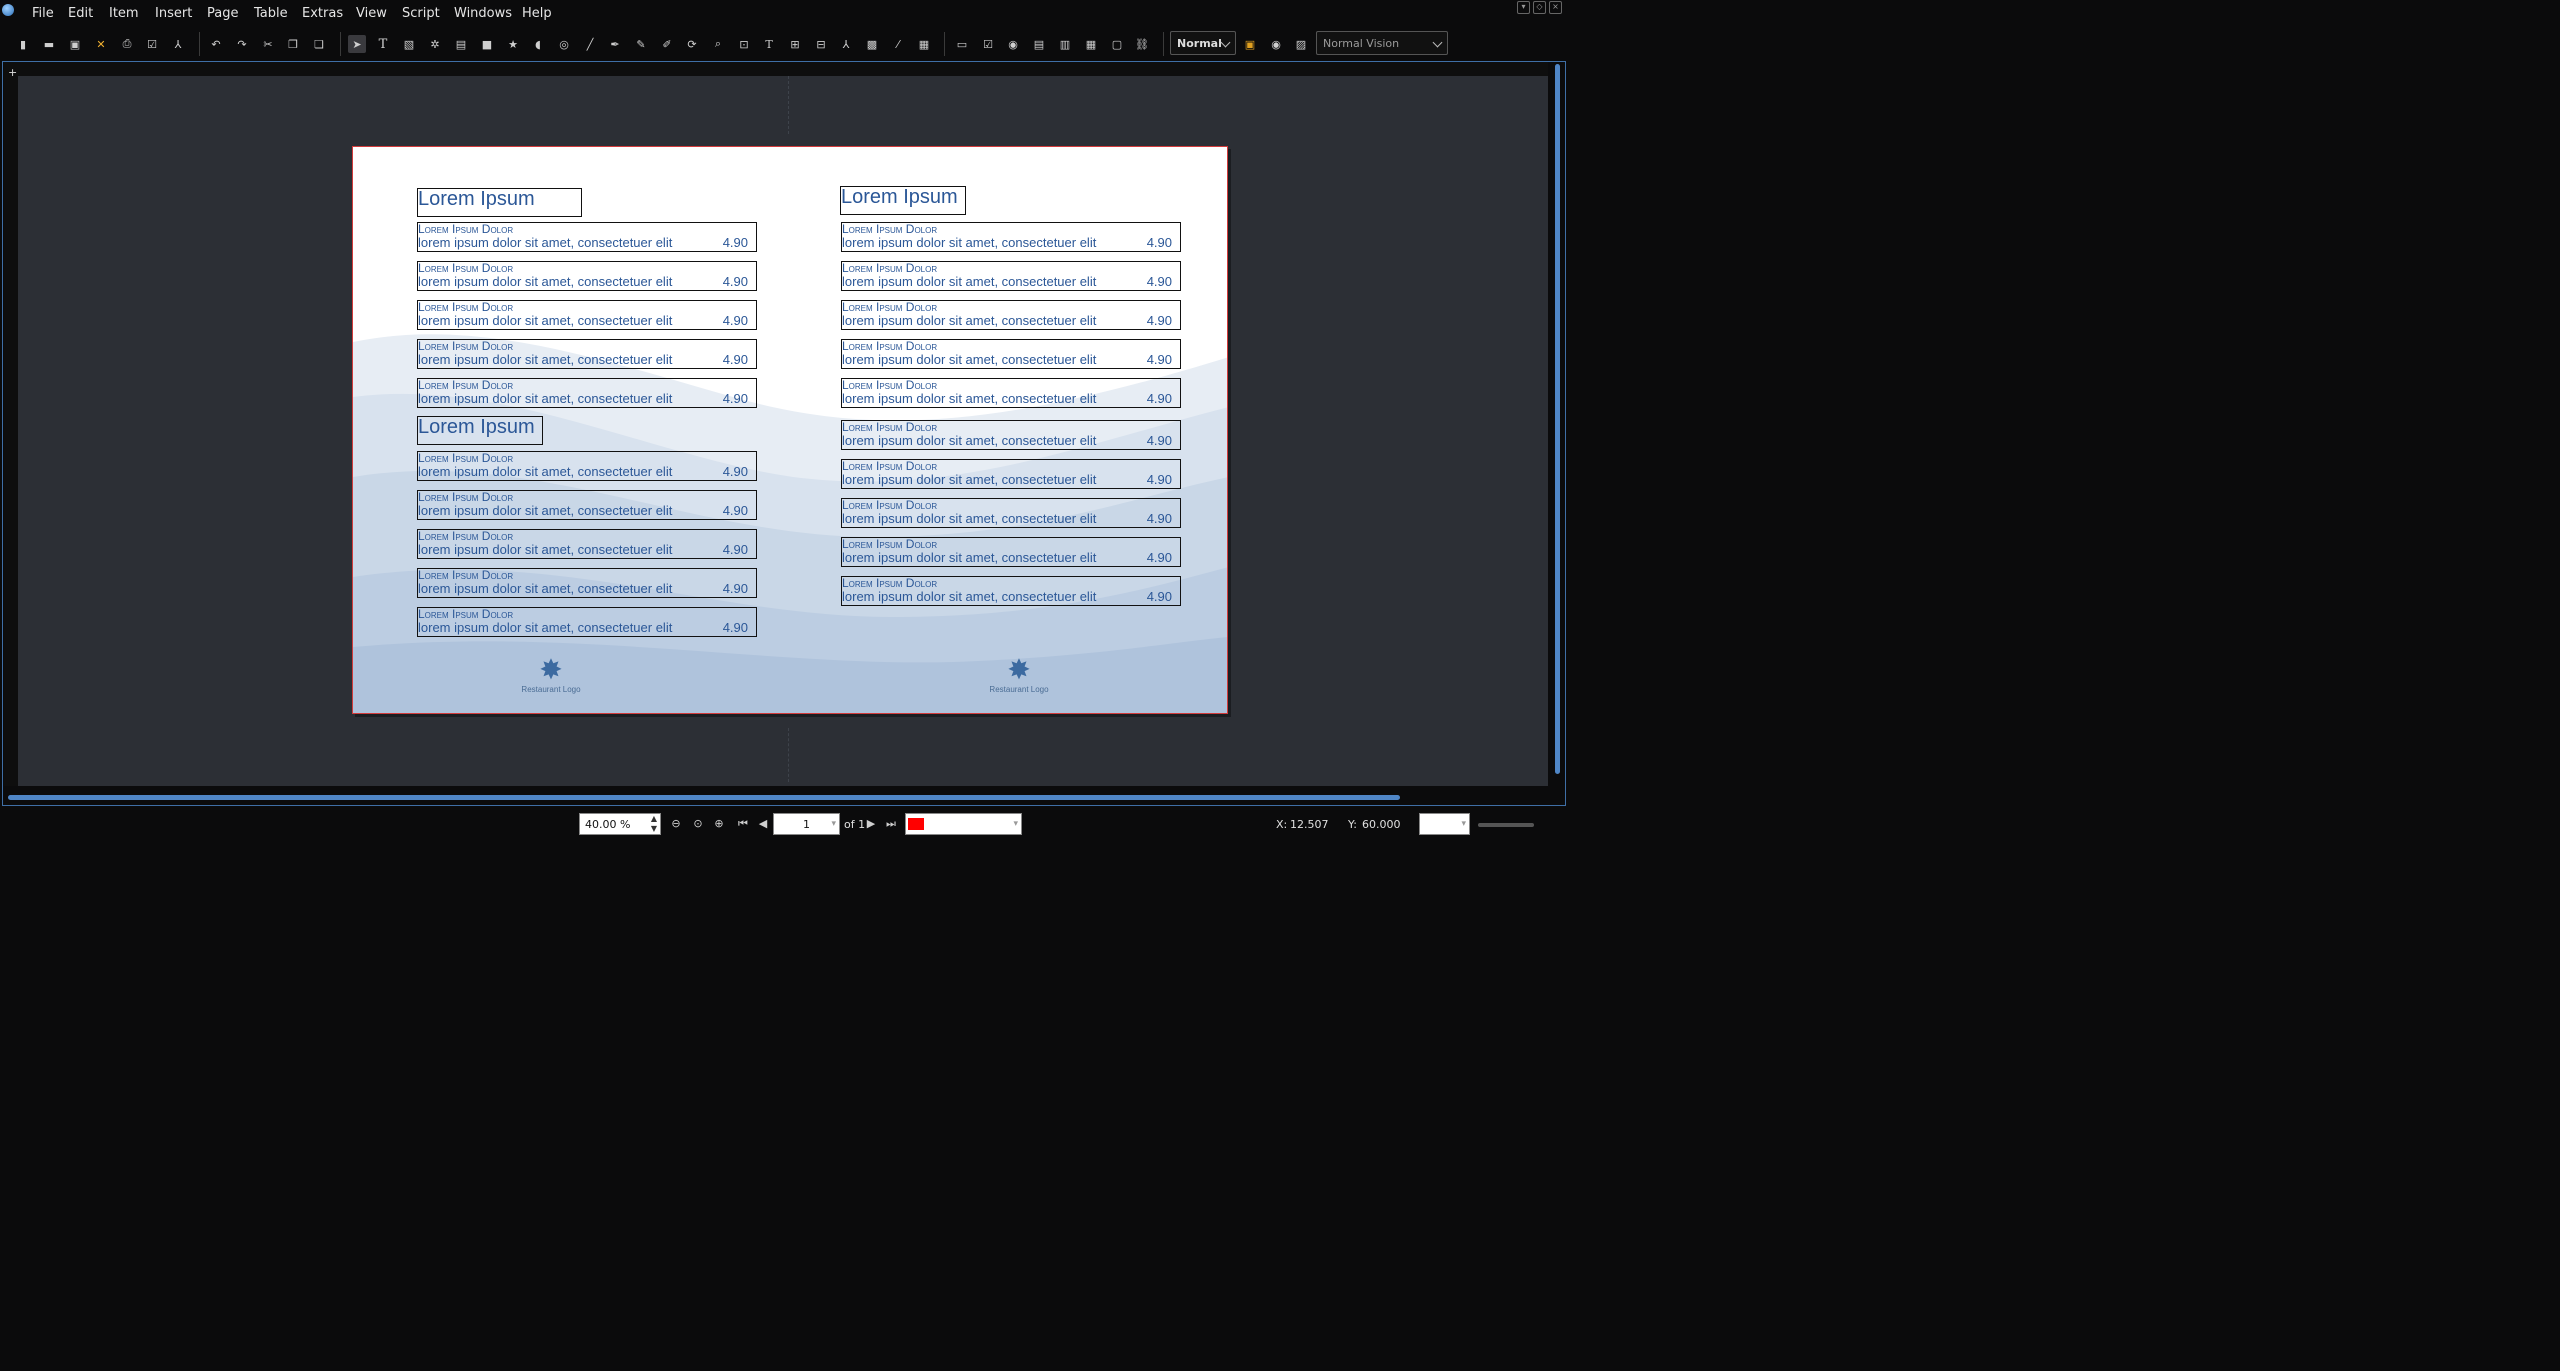 The image size is (2560, 1371). I want to click on render-frame-icon: ✲, so click(435, 44).